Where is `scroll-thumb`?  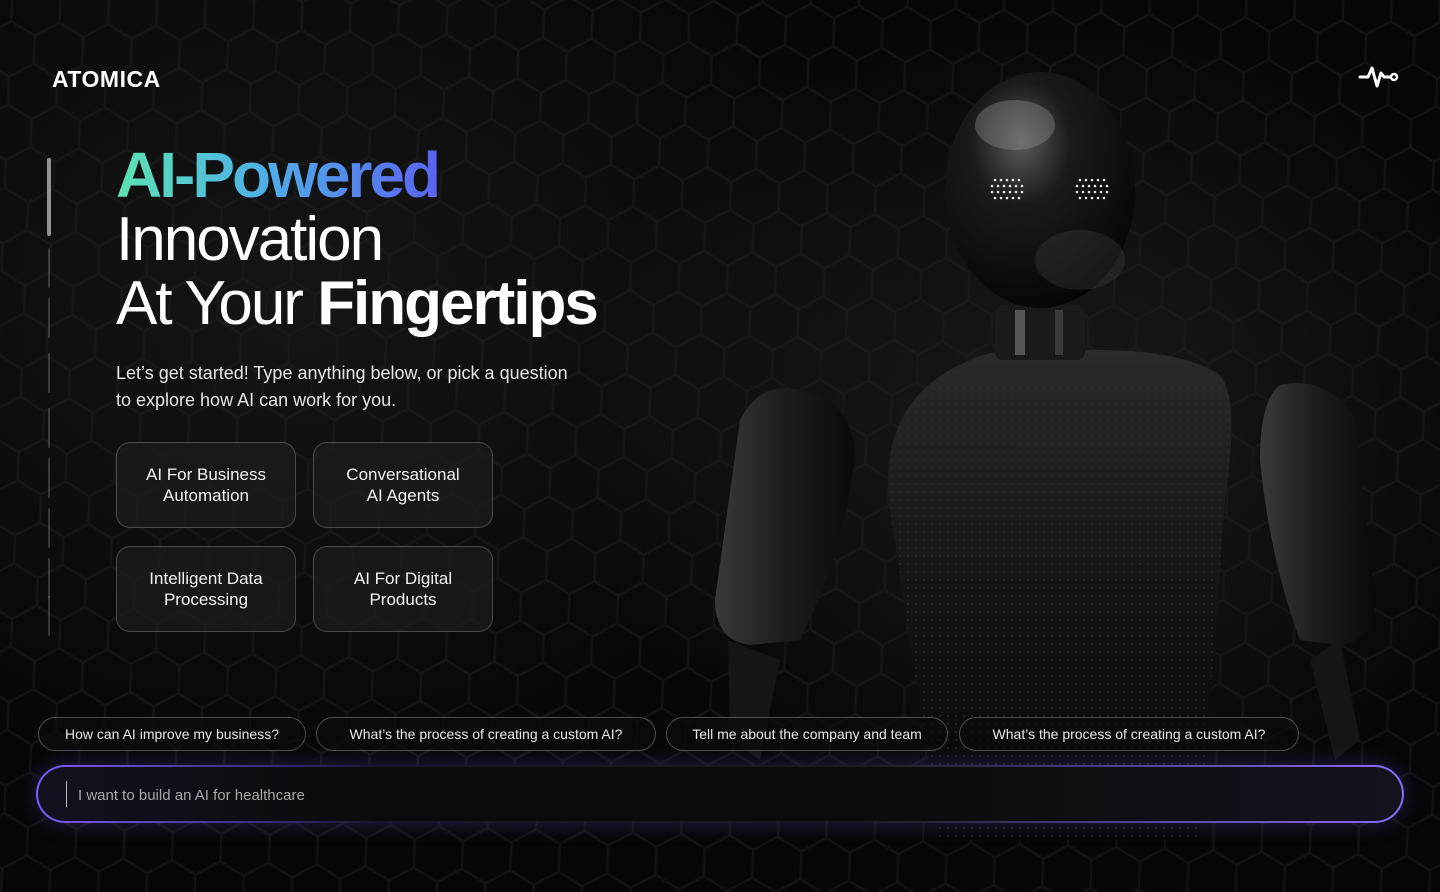
scroll-thumb is located at coordinates (49, 197).